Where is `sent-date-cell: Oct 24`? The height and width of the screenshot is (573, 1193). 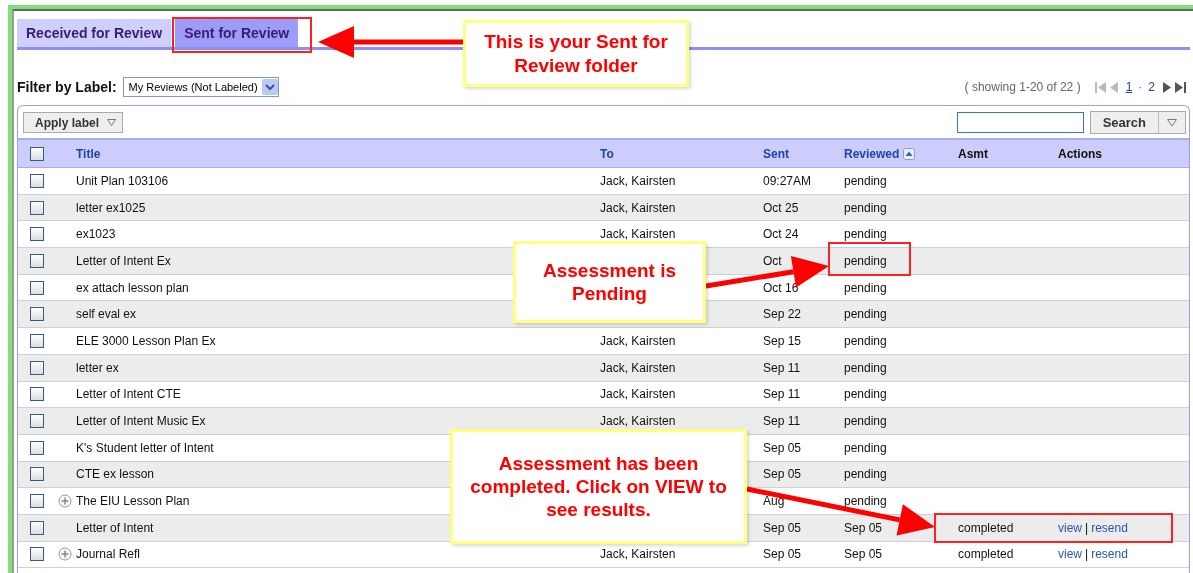 sent-date-cell: Oct 24 is located at coordinates (781, 234).